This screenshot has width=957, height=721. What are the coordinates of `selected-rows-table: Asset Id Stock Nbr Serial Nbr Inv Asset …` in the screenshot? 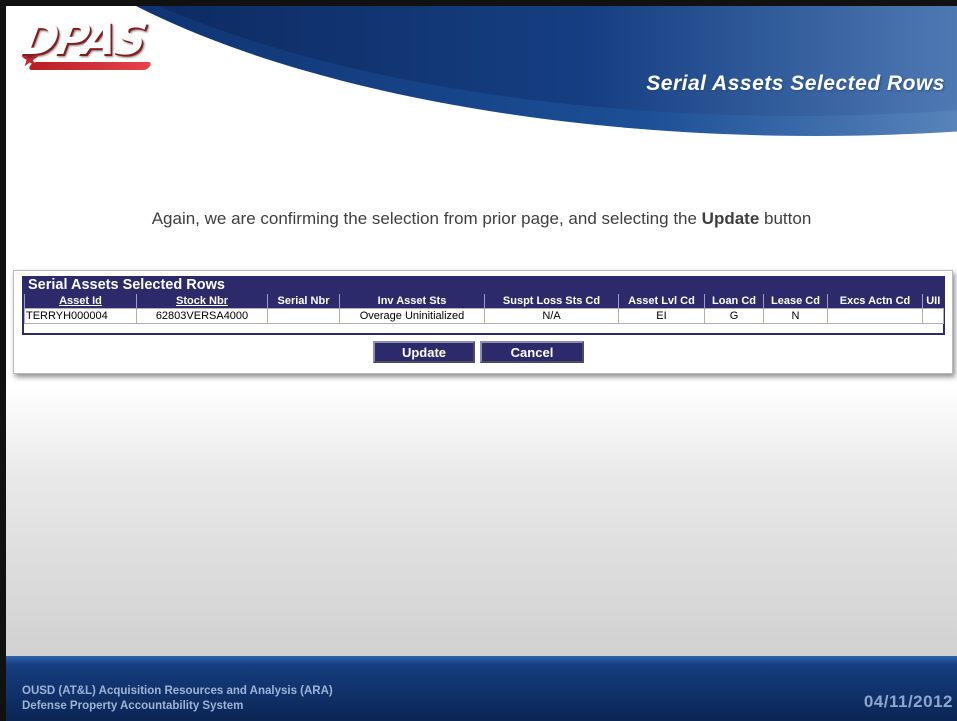 It's located at (484, 309).